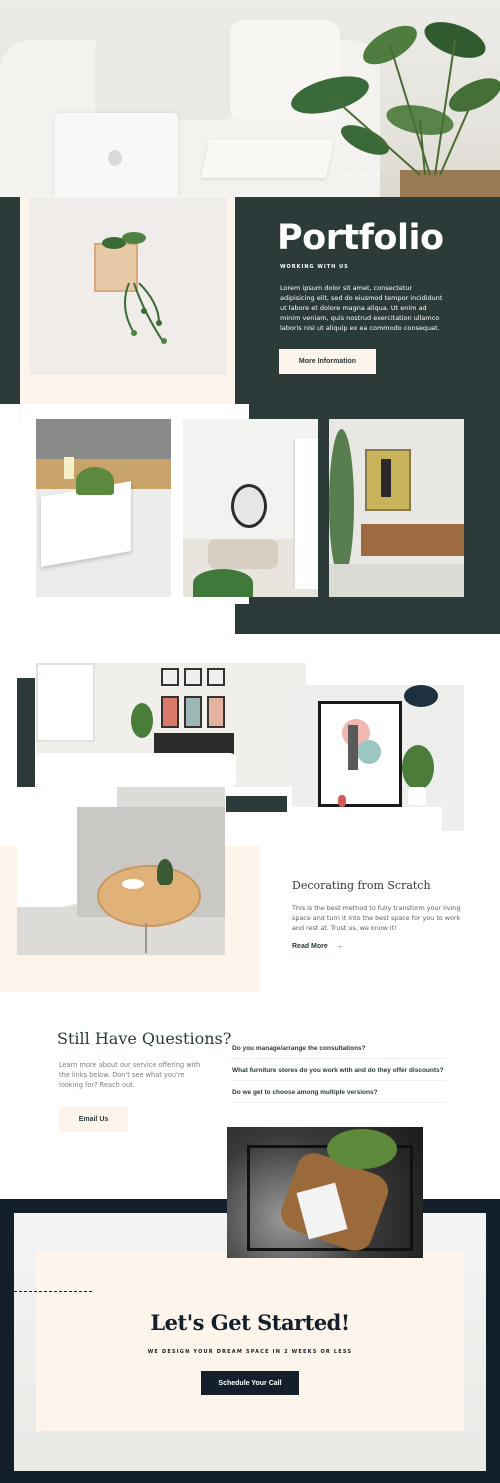  What do you see at coordinates (339, 946) in the screenshot?
I see `arrow-right-icon: →` at bounding box center [339, 946].